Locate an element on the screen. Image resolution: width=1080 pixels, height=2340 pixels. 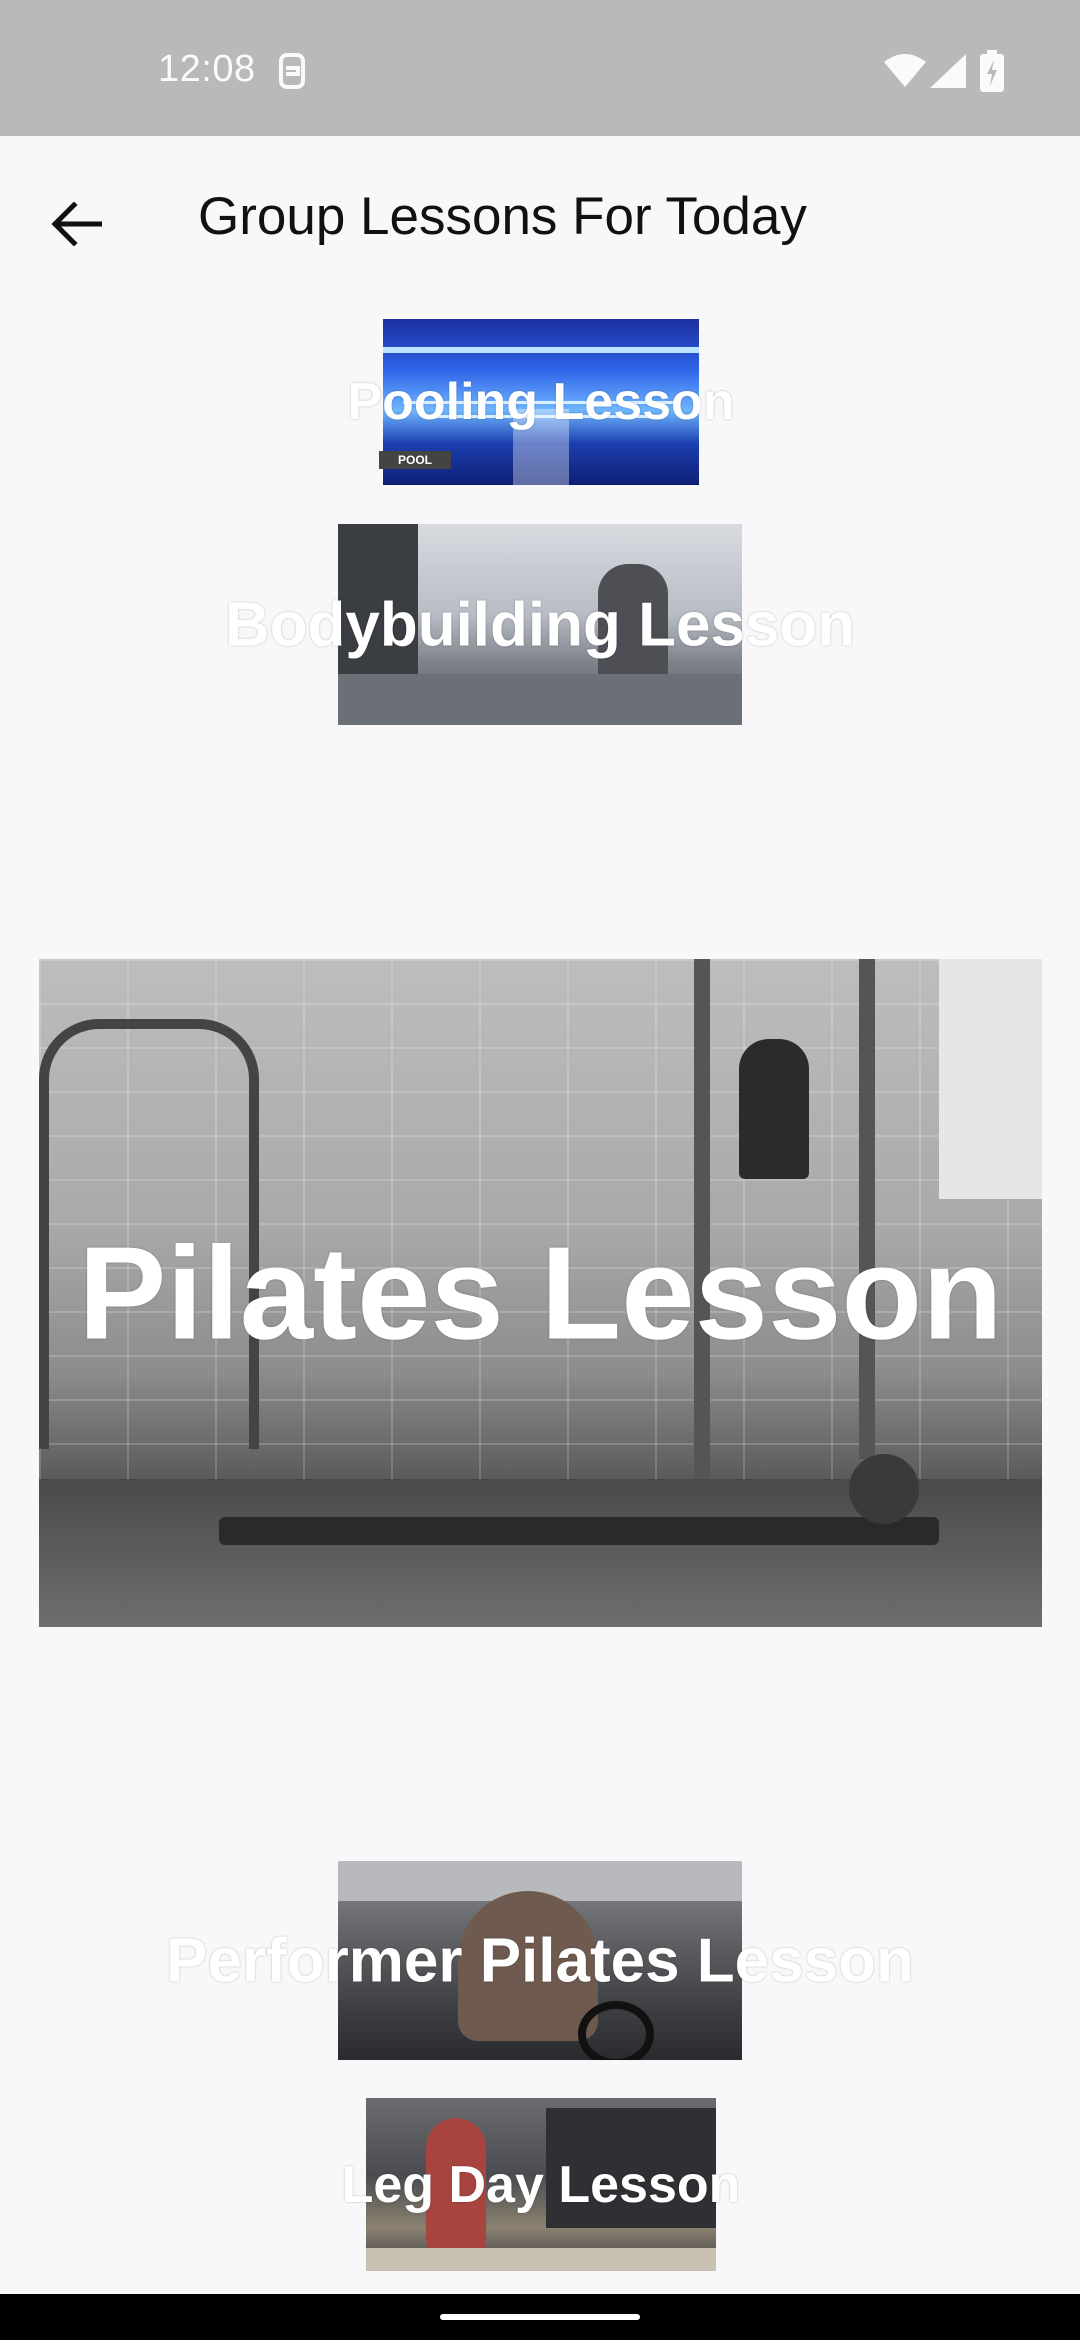
cell-signal-icon is located at coordinates (948, 71).